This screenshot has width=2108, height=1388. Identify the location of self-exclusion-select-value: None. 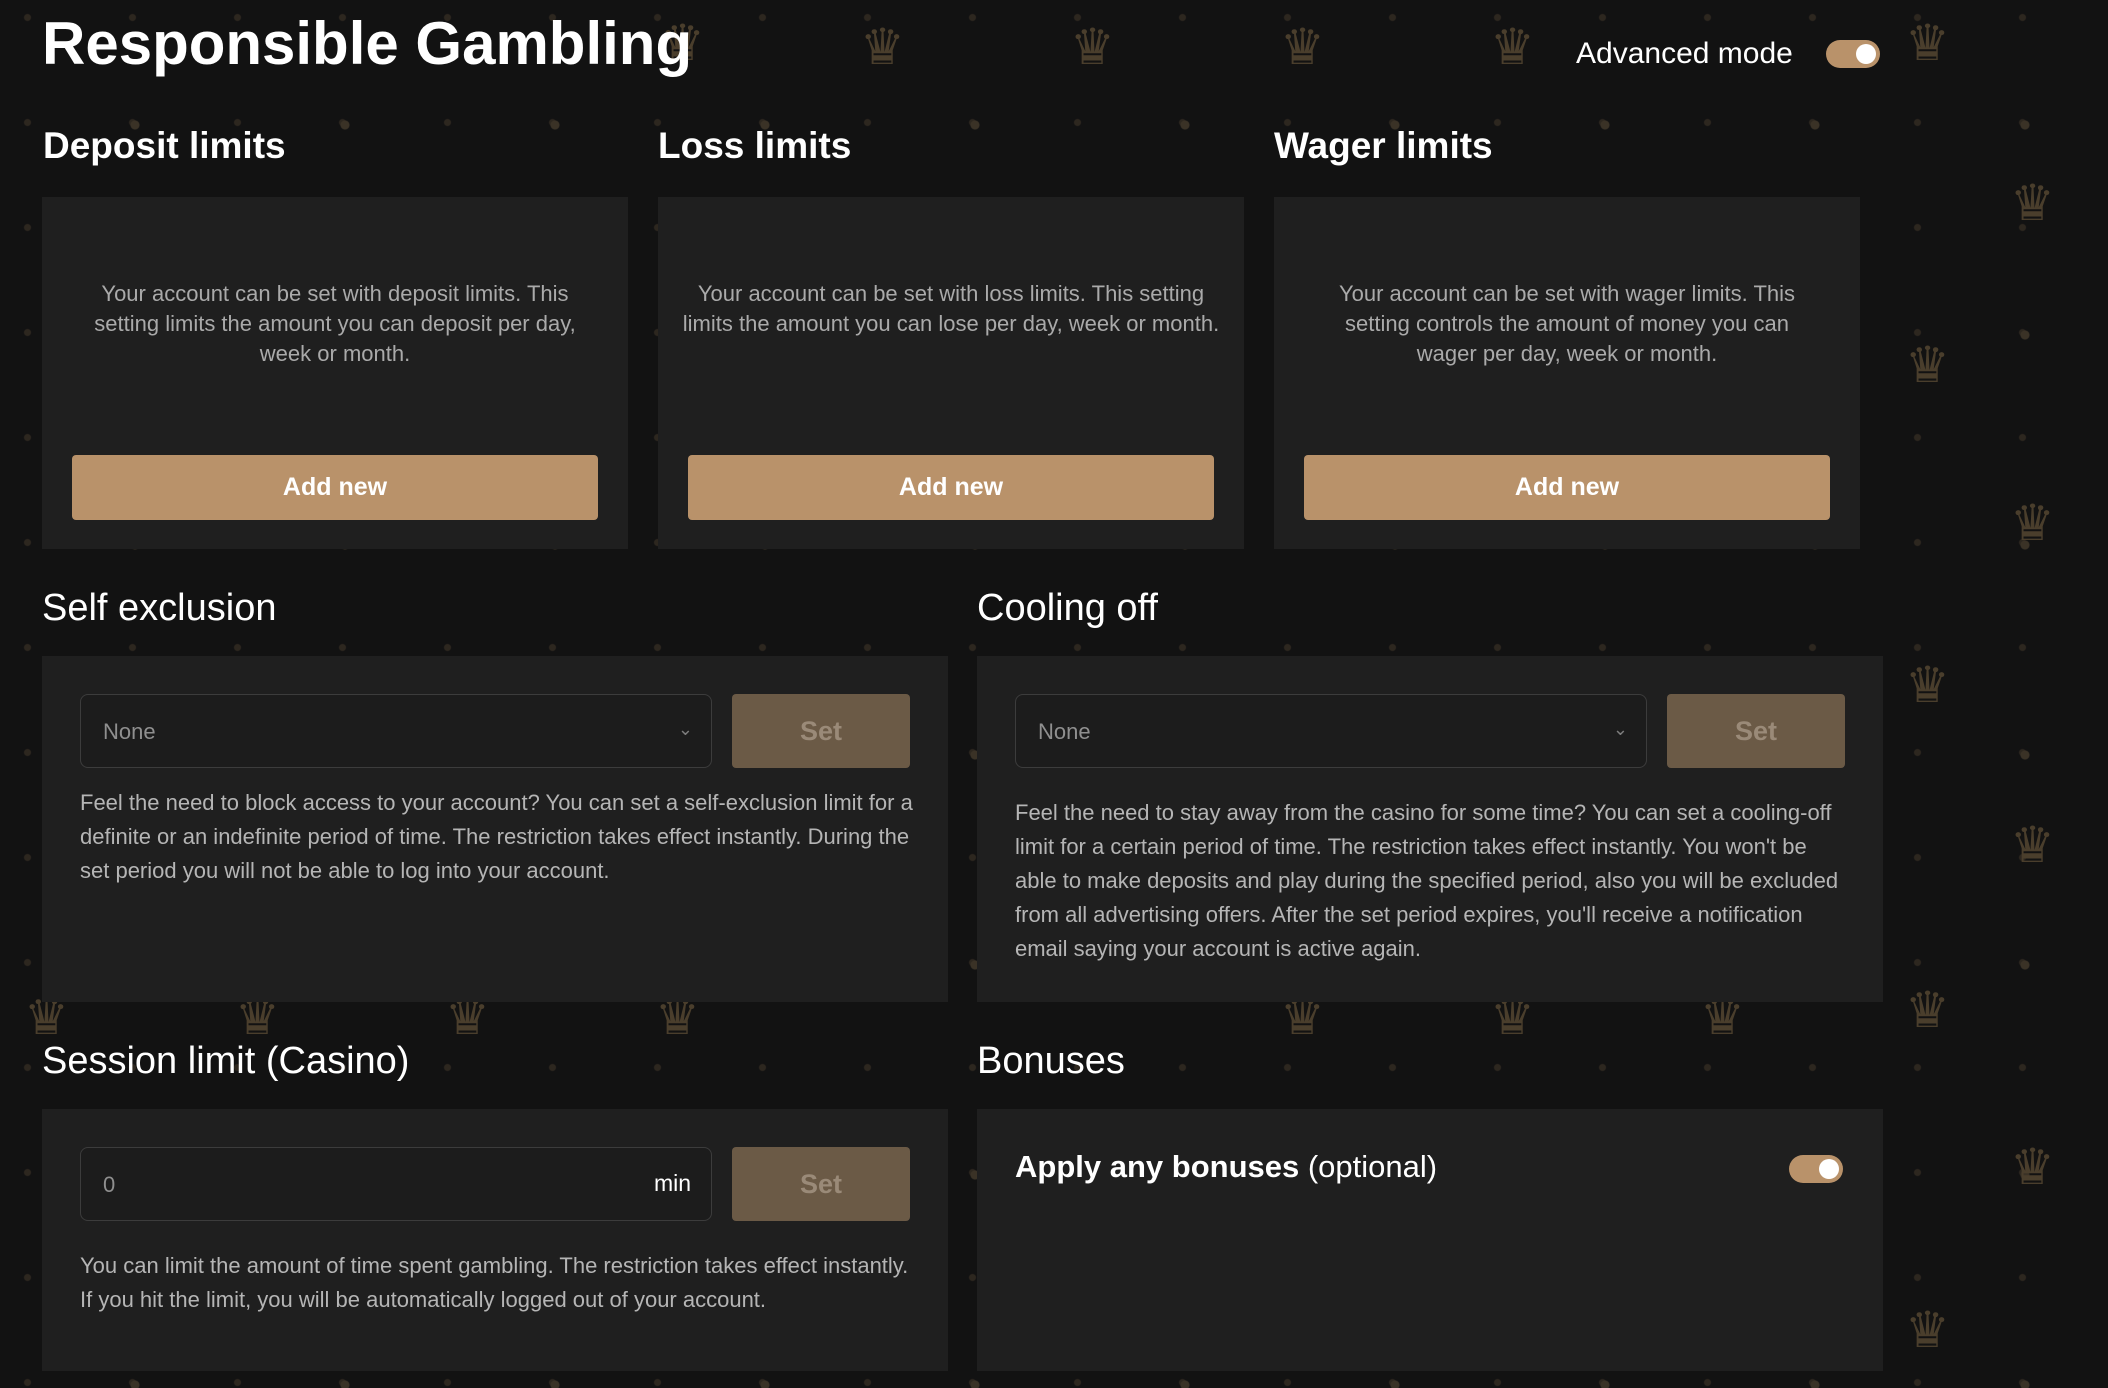
(129, 731).